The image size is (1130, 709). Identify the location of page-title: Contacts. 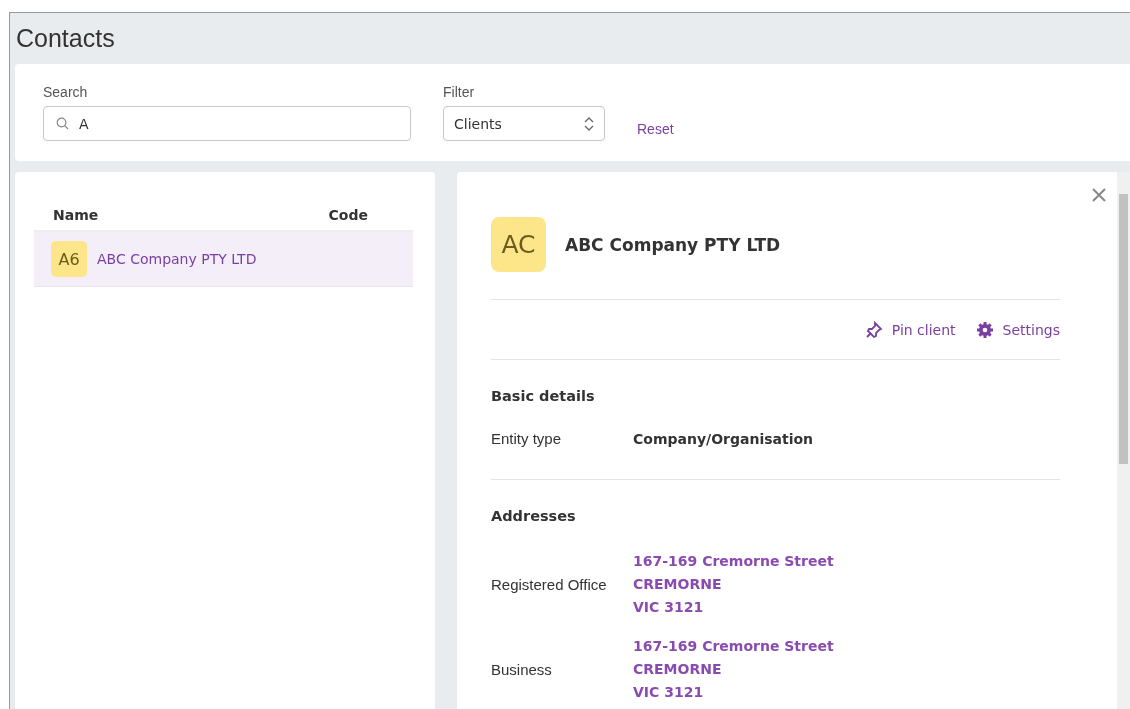
(66, 38).